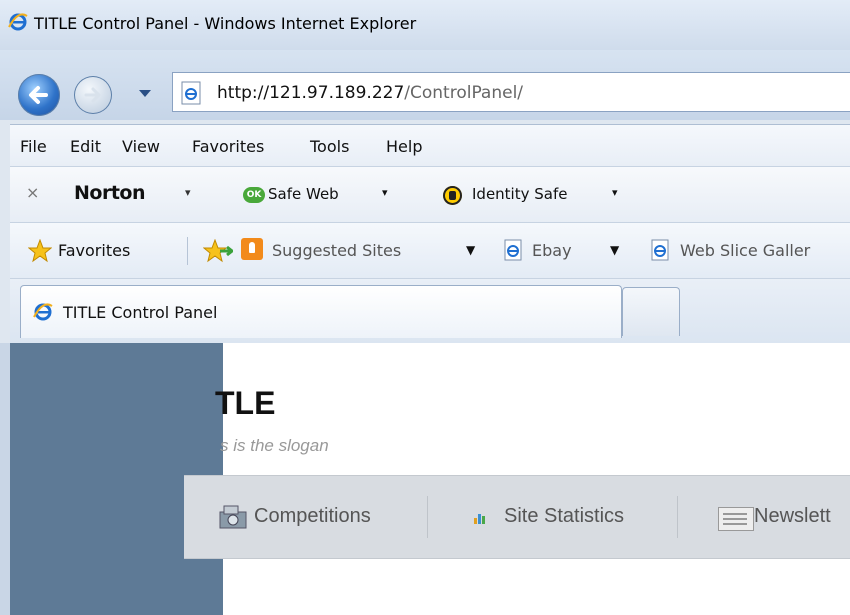  What do you see at coordinates (254, 195) in the screenshot?
I see `ok-badge-icon: OK` at bounding box center [254, 195].